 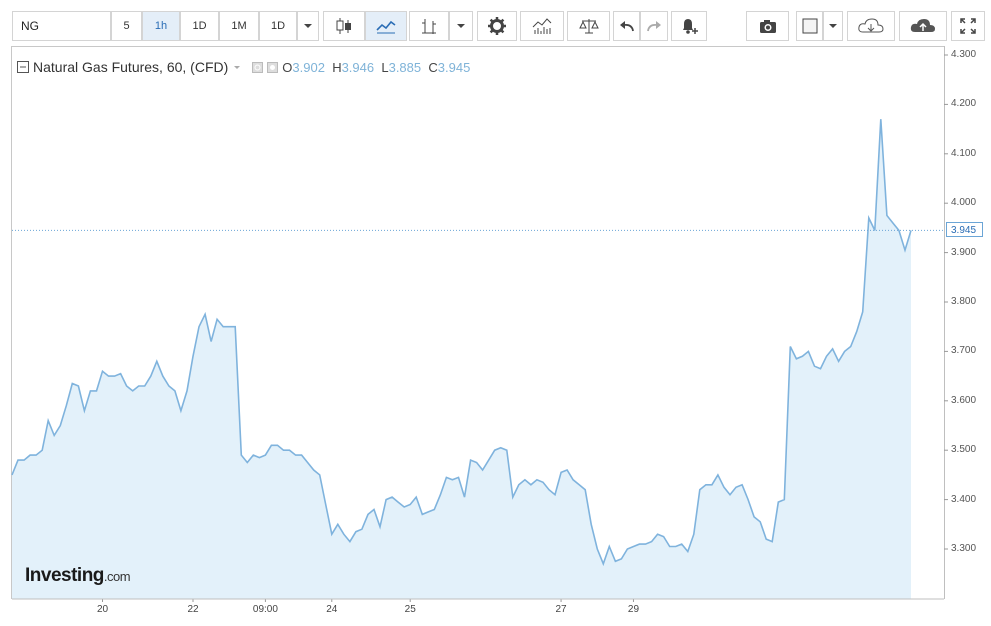 I want to click on y-tick-label: 4.300, so click(x=964, y=54).